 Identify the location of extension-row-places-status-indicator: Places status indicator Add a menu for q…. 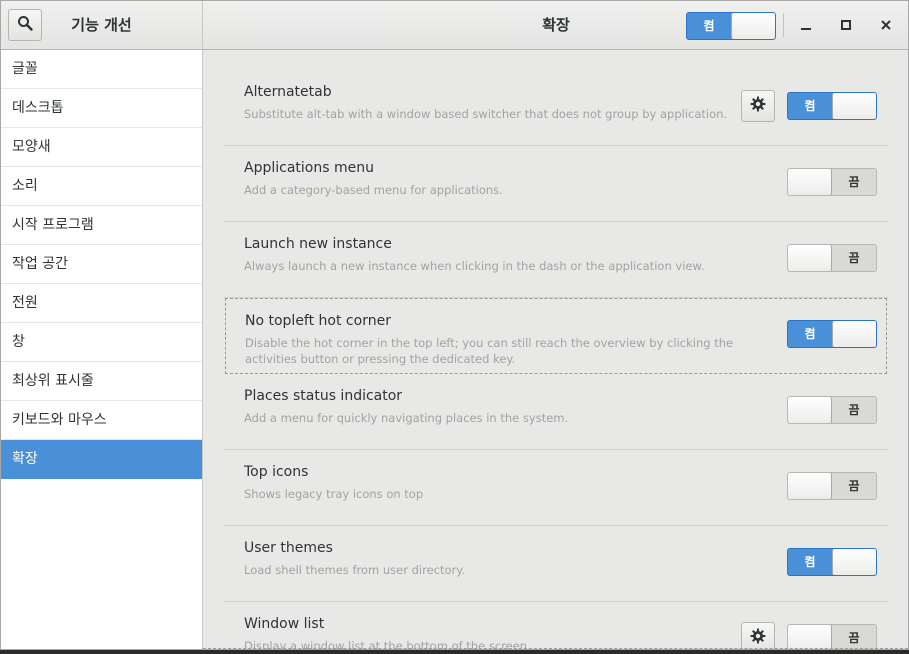
(556, 412).